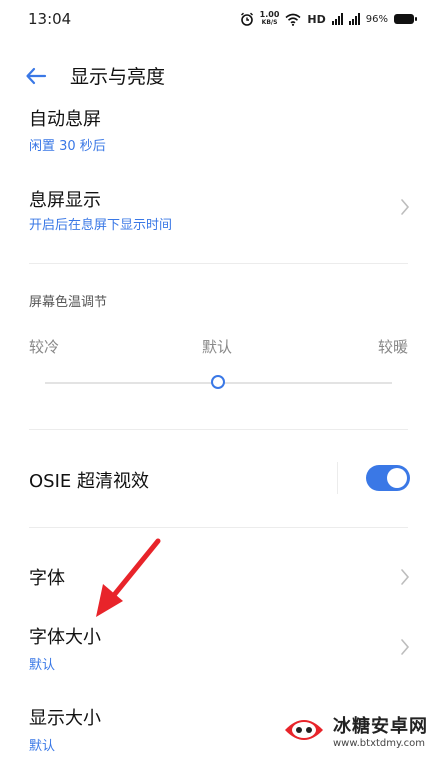  Describe the element at coordinates (218, 76) in the screenshot. I see `header: 显示与亮度` at that location.